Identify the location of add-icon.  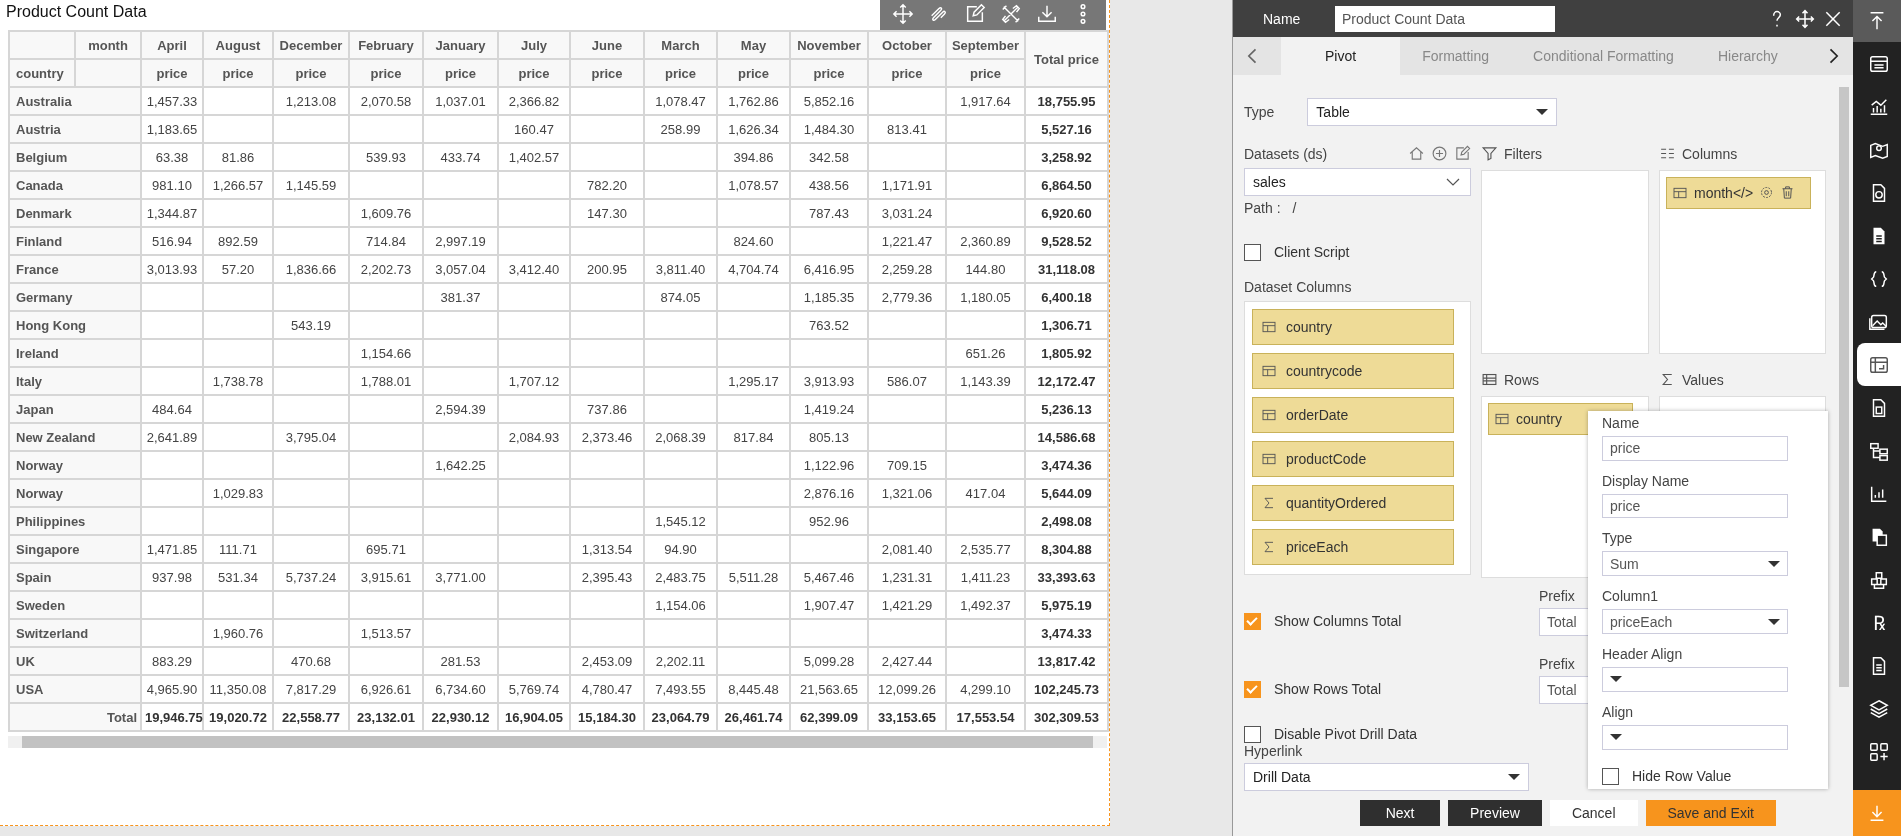
(1439, 154).